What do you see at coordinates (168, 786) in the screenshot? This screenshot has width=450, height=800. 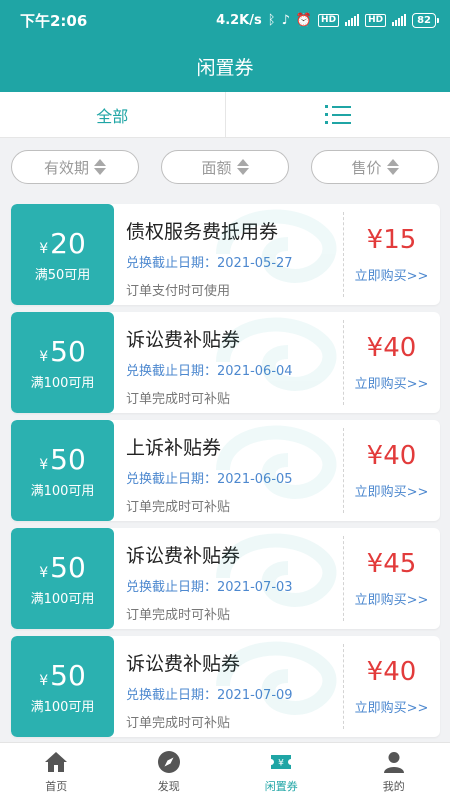 I see `nav-label: 发现` at bounding box center [168, 786].